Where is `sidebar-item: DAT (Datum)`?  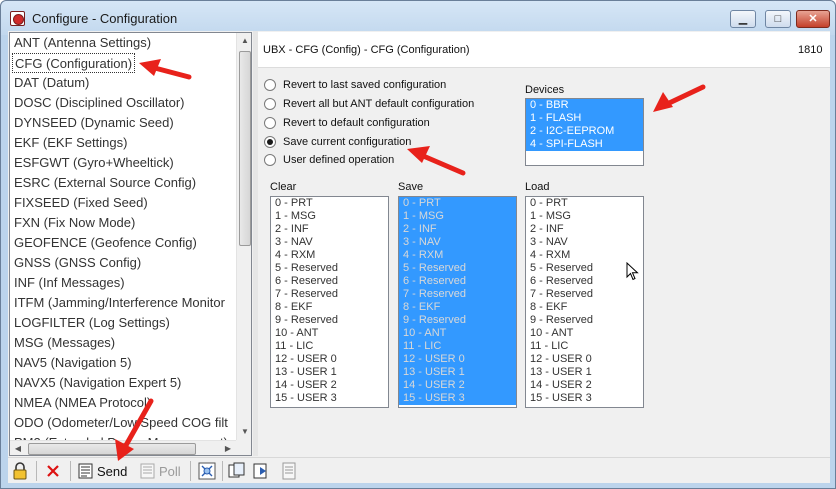
sidebar-item: DAT (Datum) is located at coordinates (51, 83).